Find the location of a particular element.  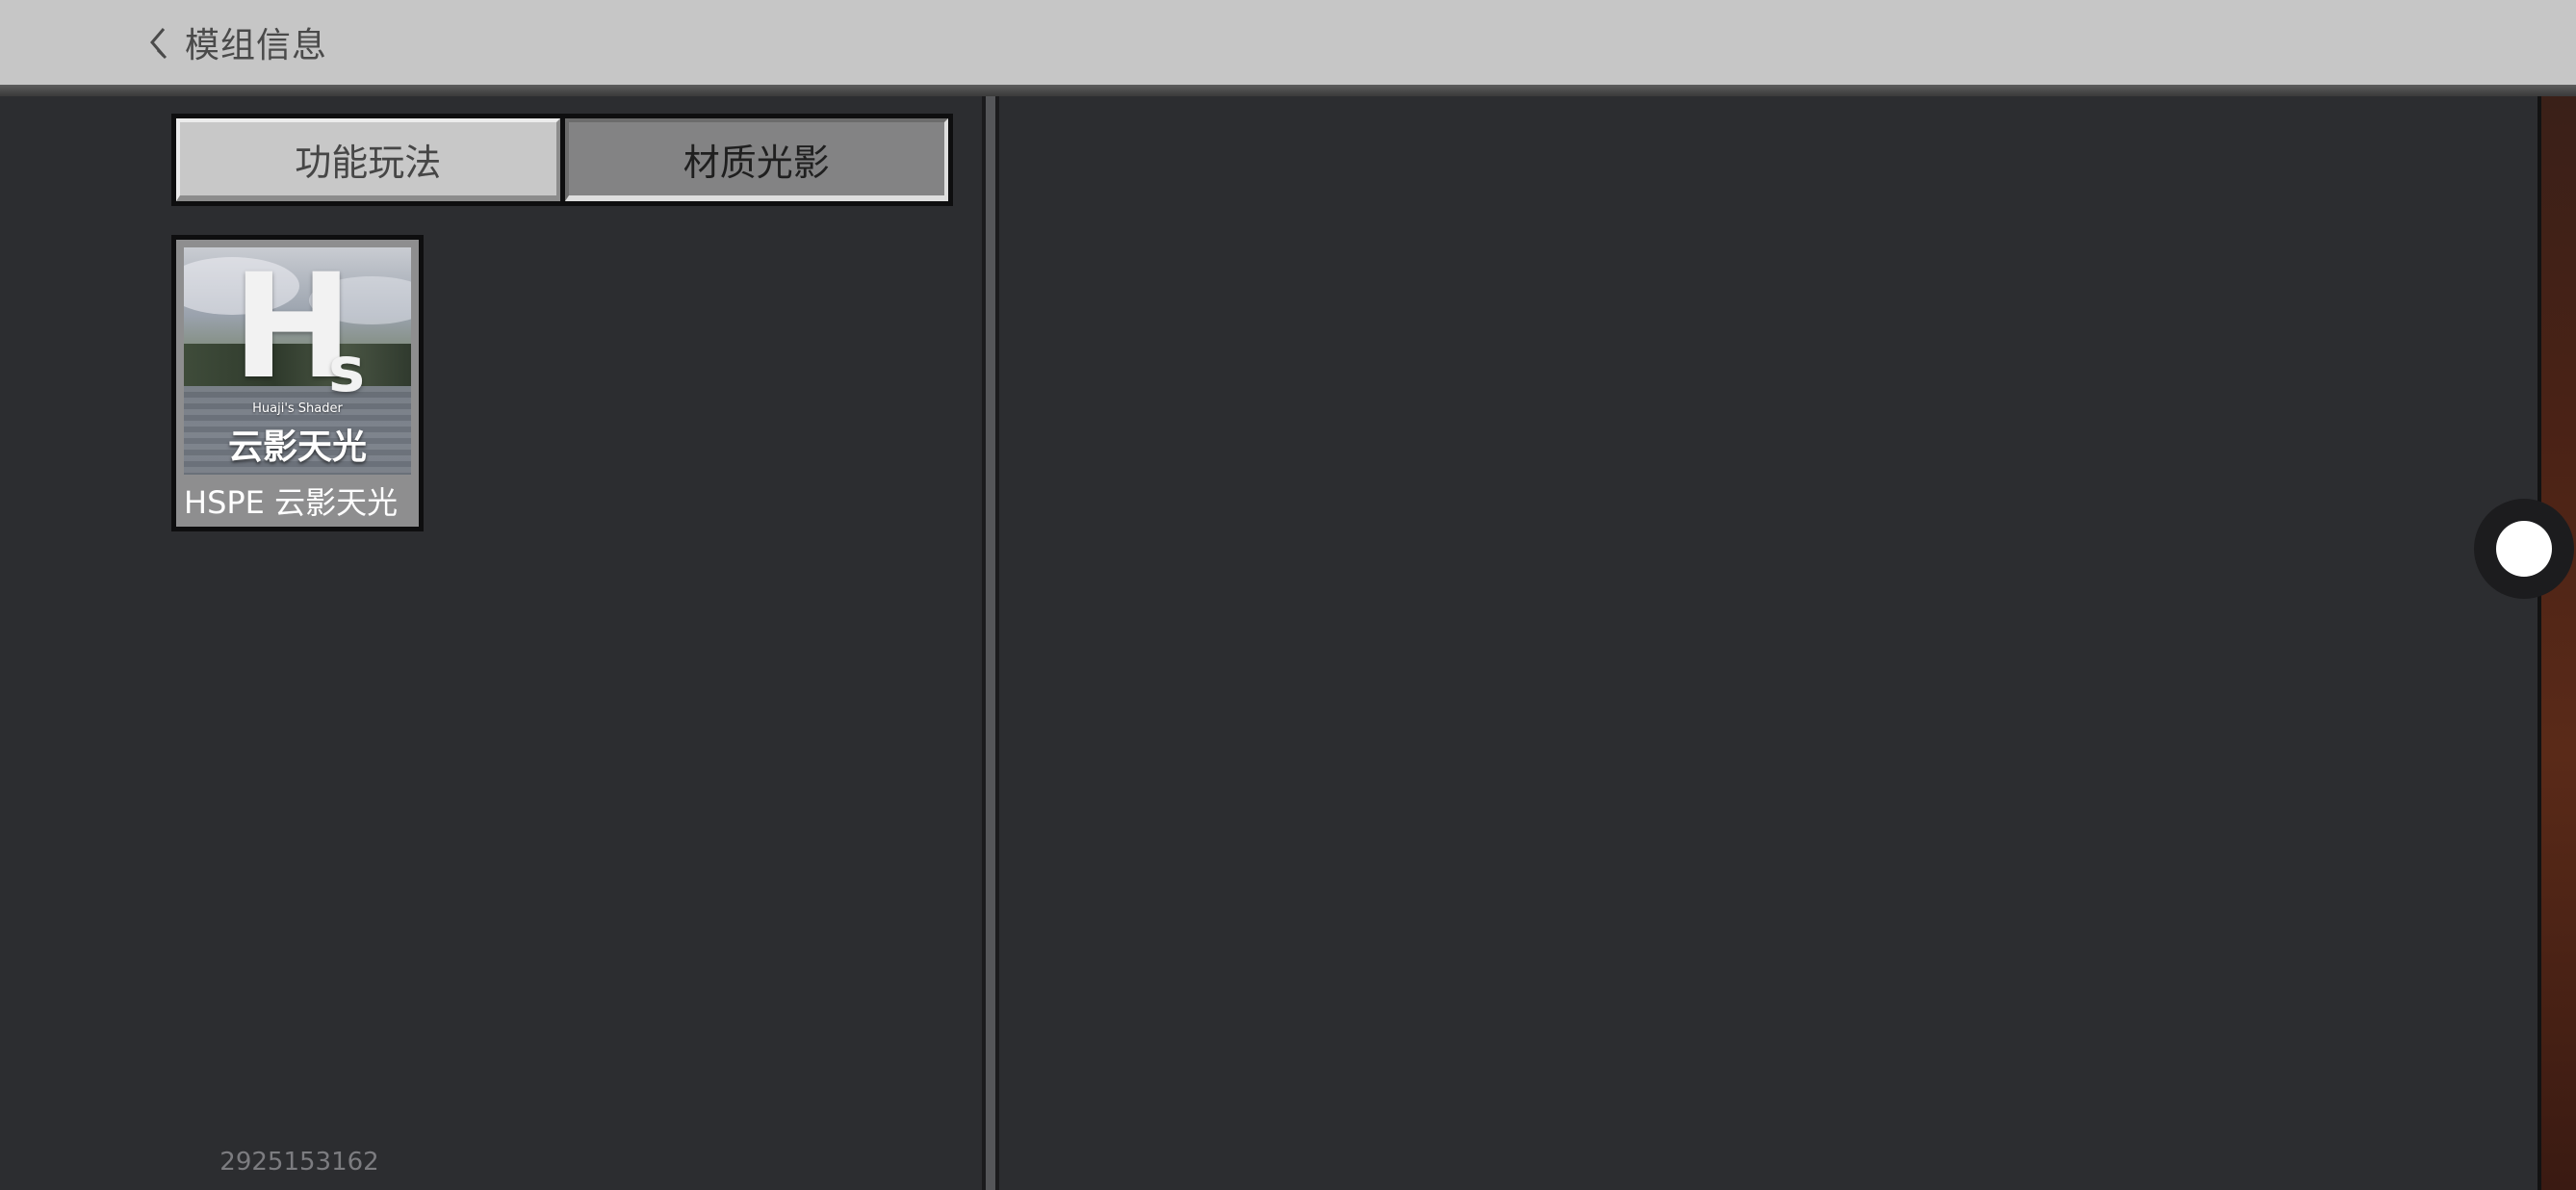

floating-dot-icon is located at coordinates (2524, 549).